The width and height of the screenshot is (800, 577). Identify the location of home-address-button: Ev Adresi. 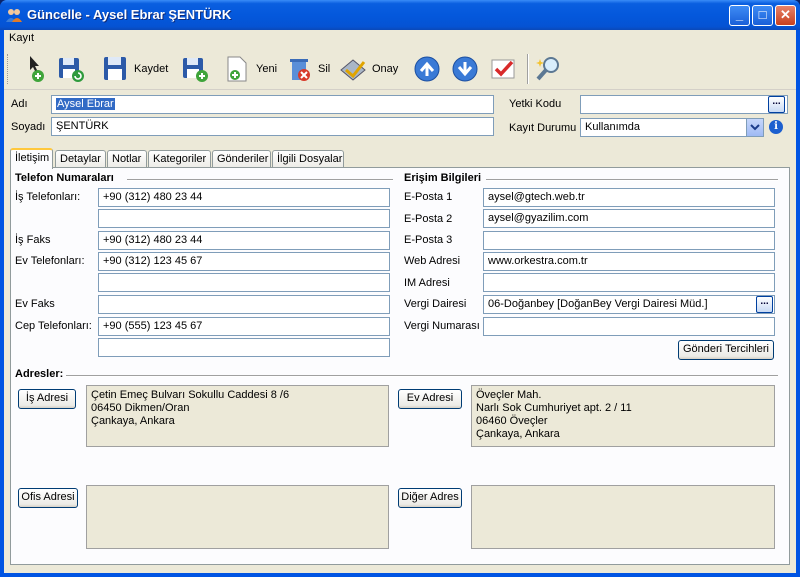
(430, 399).